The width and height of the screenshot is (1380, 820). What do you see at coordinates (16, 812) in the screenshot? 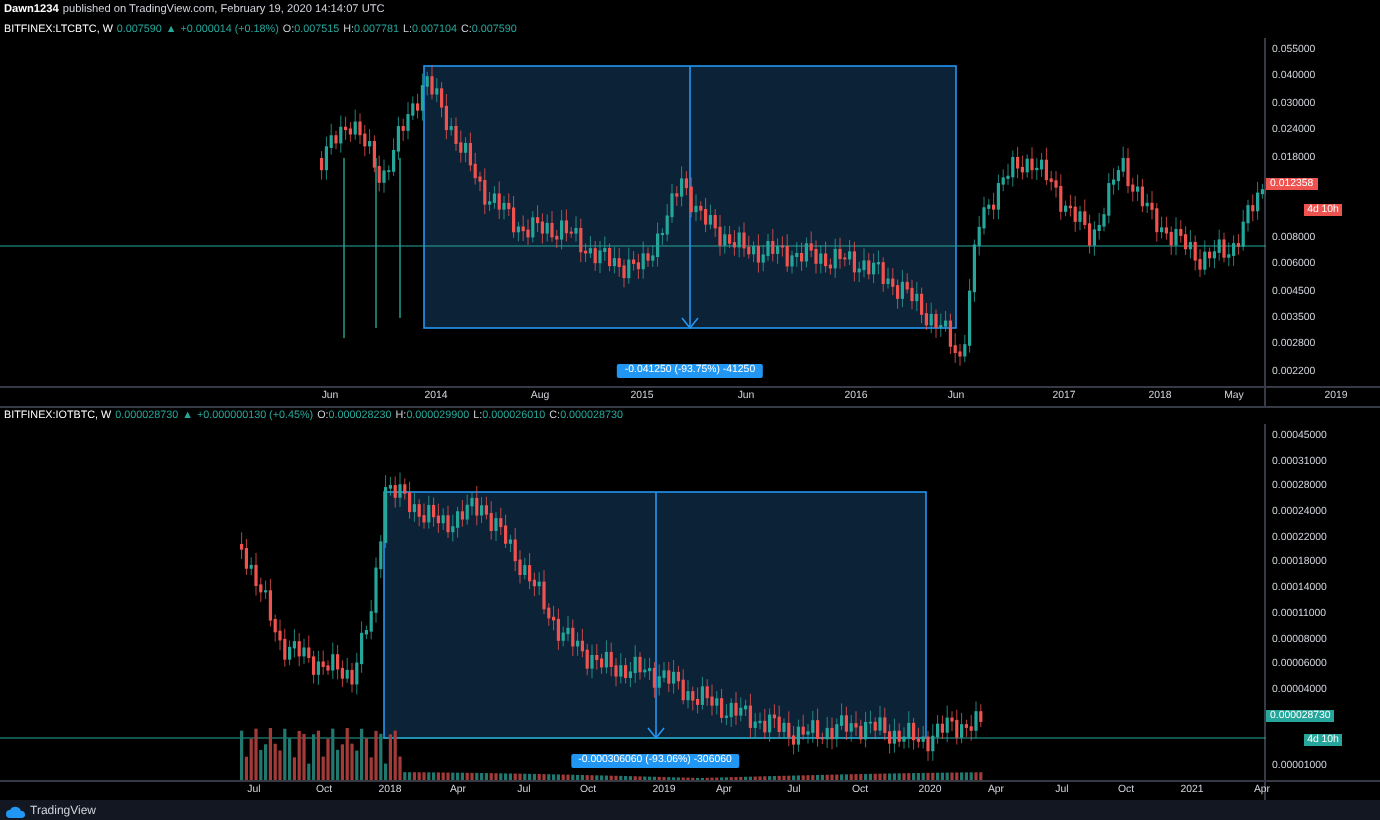
I see `cloud-icon` at bounding box center [16, 812].